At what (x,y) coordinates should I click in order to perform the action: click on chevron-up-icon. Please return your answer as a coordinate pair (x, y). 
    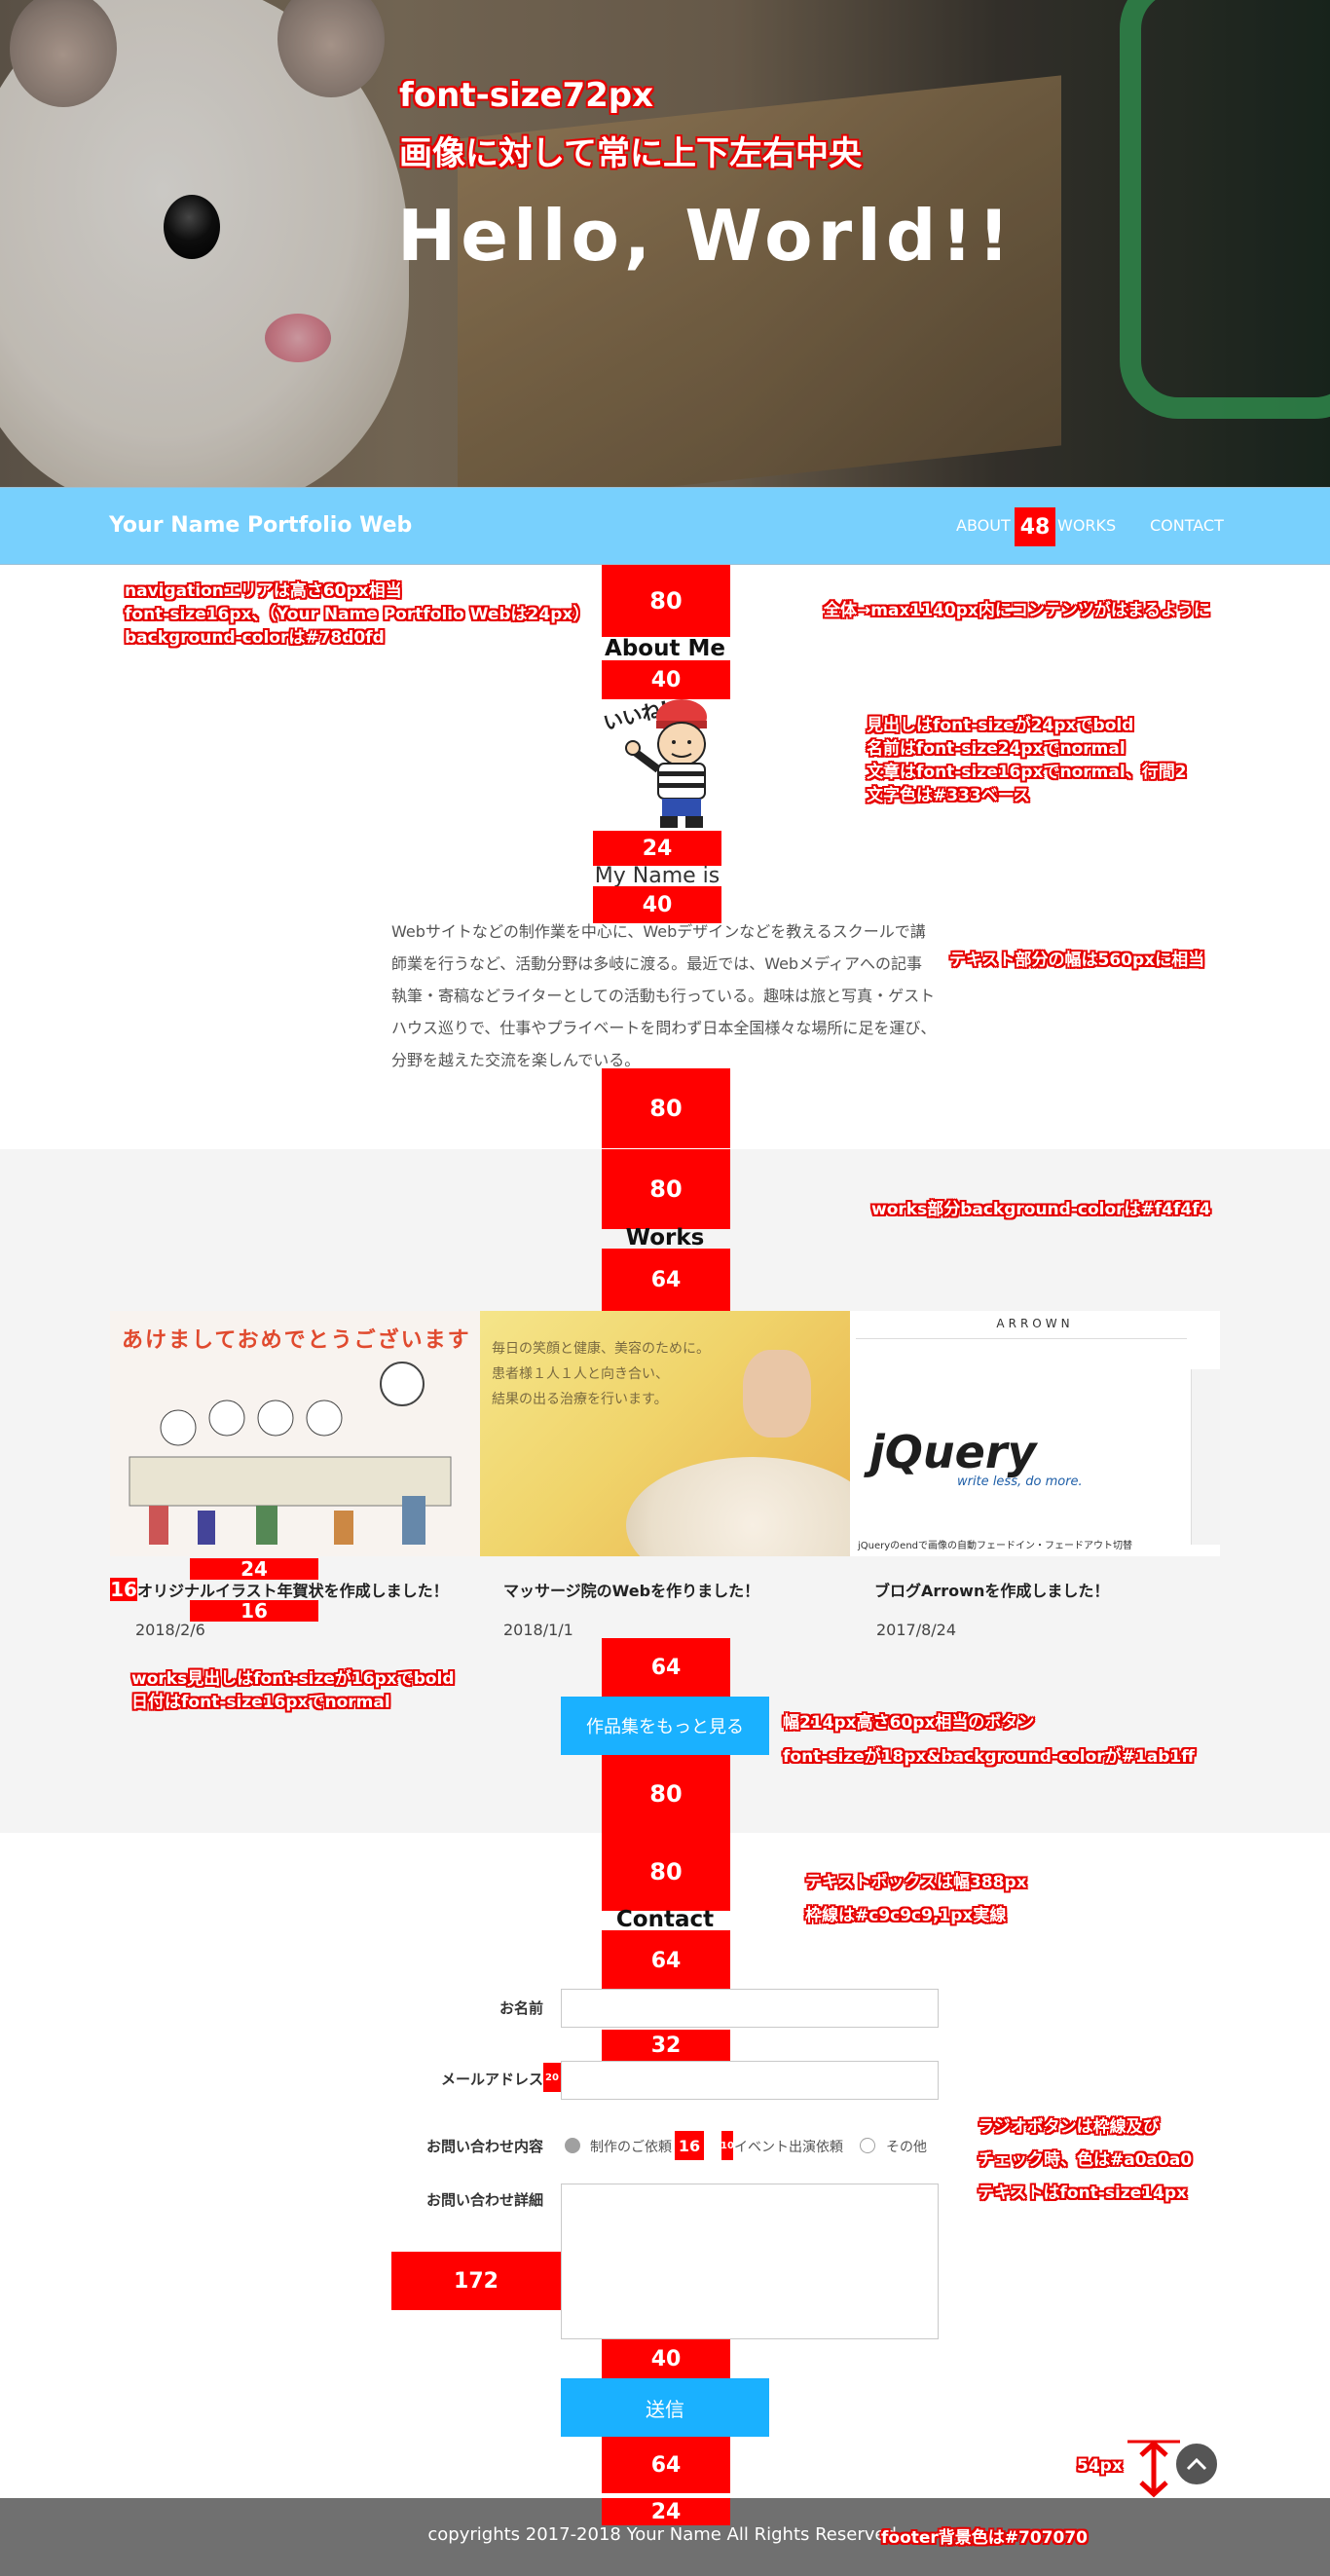
    Looking at the image, I should click on (1197, 2464).